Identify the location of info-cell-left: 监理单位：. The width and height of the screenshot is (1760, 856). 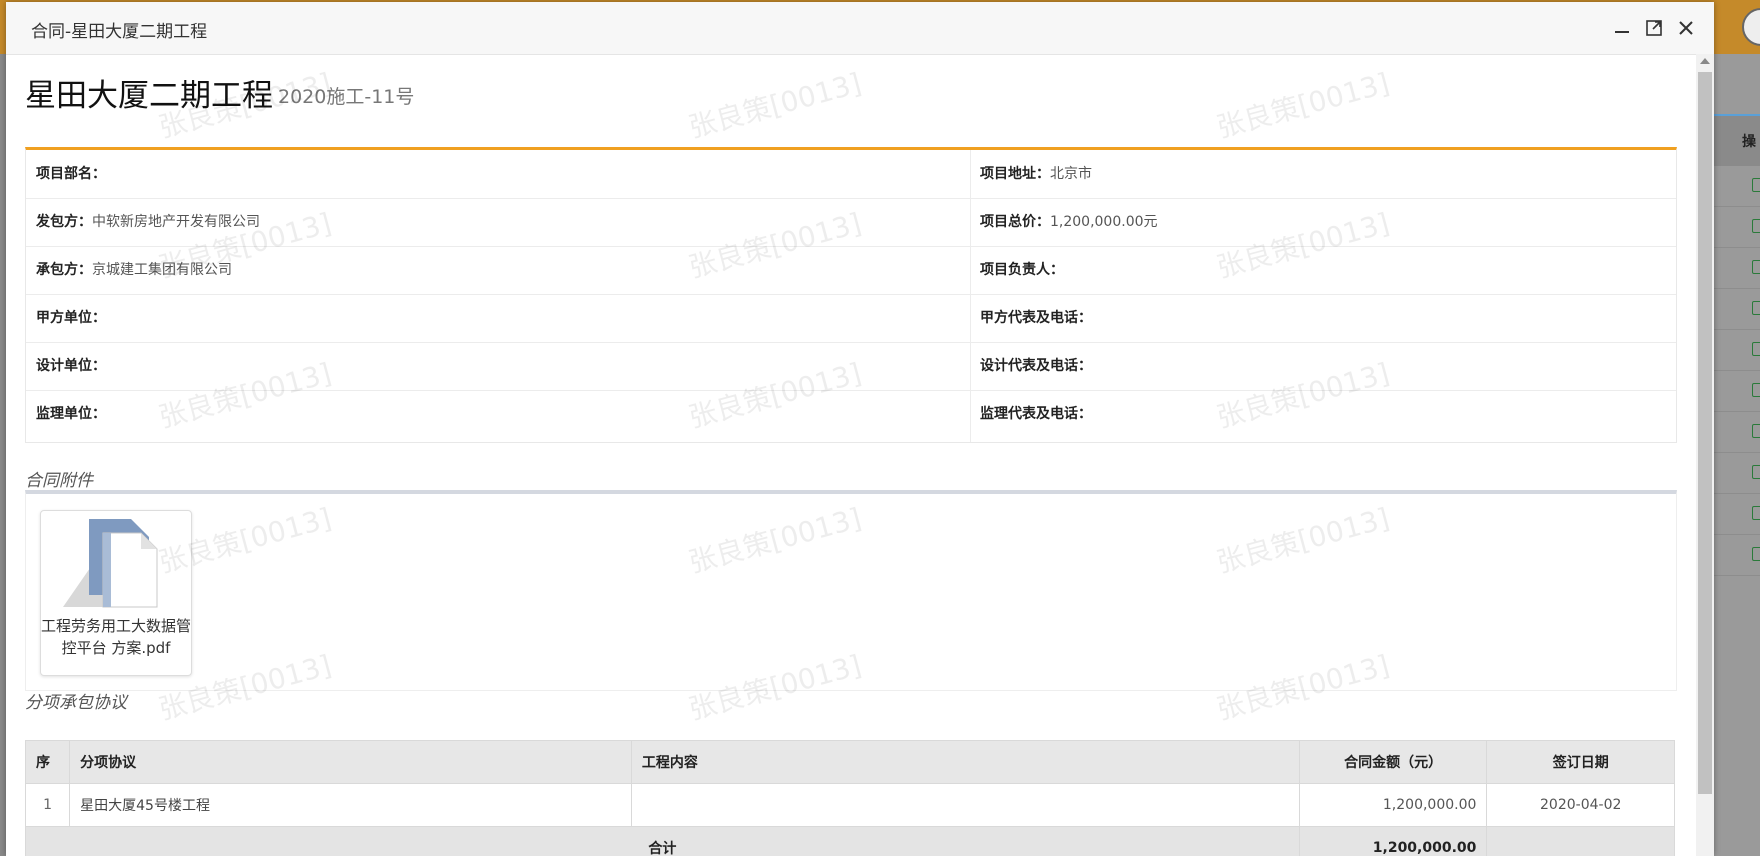
(71, 414).